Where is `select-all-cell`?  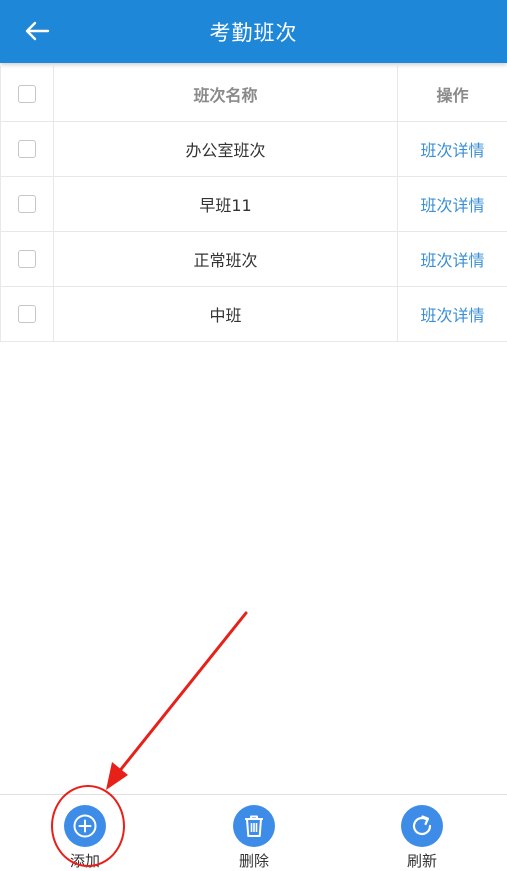 select-all-cell is located at coordinates (27, 93).